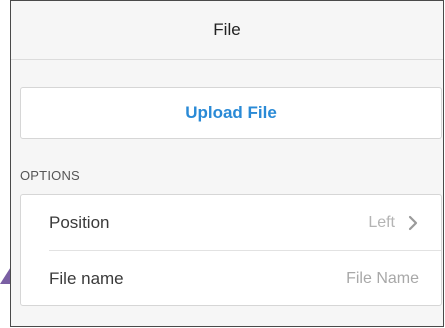 This screenshot has width=445, height=328. I want to click on upload-file-label: Upload File, so click(231, 112).